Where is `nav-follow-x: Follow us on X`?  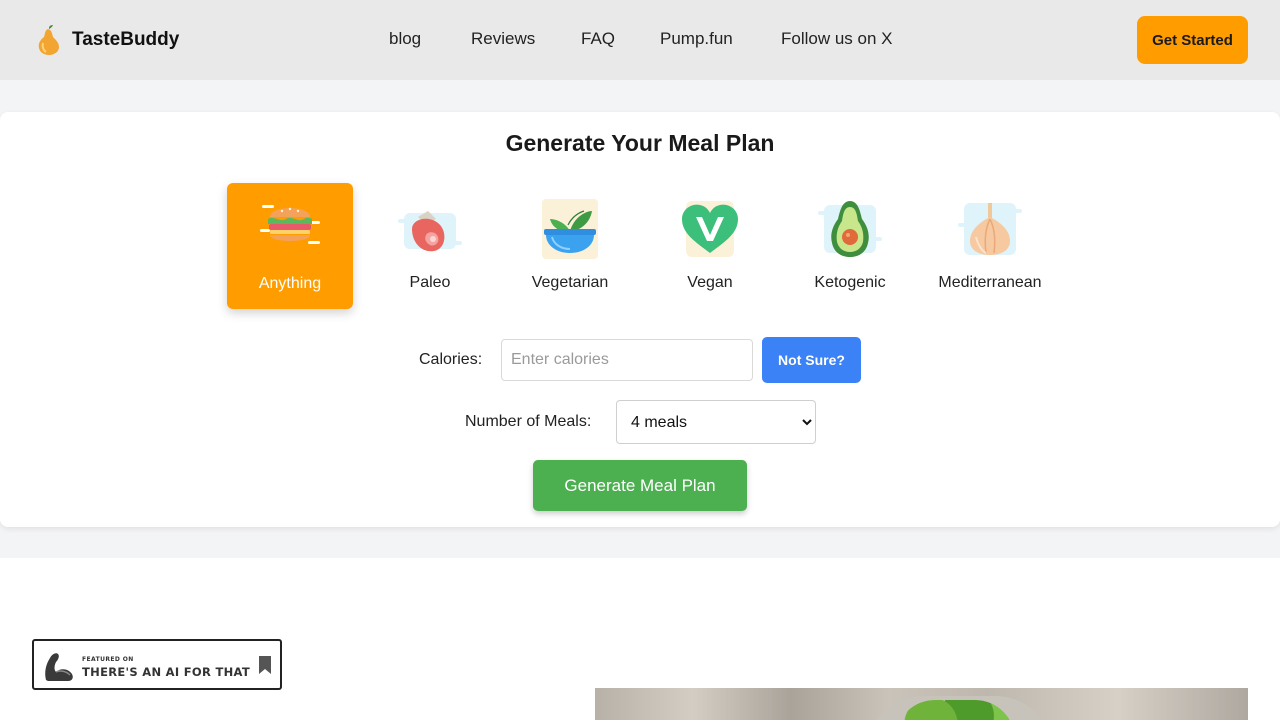
nav-follow-x: Follow us on X is located at coordinates (837, 39).